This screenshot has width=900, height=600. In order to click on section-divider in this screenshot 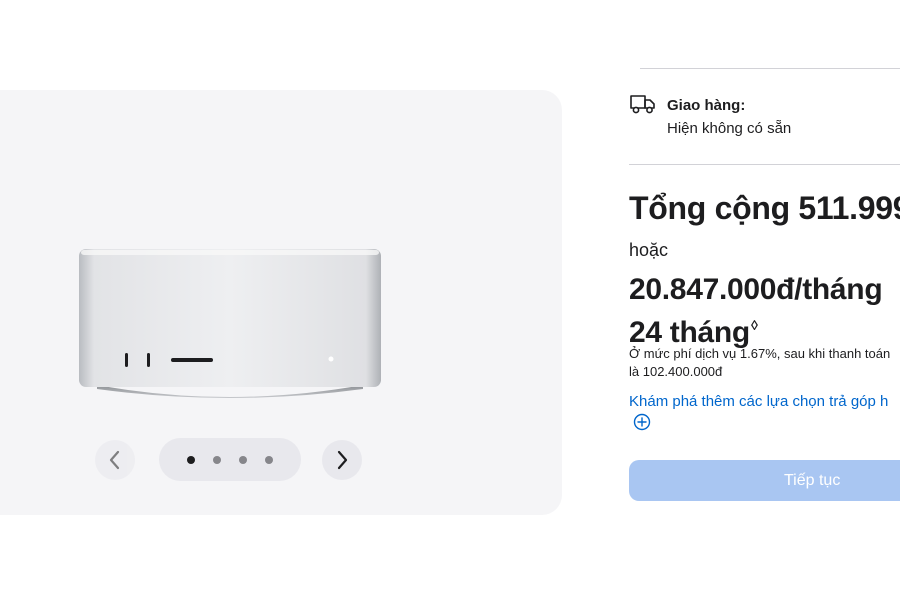, I will do `click(764, 164)`.